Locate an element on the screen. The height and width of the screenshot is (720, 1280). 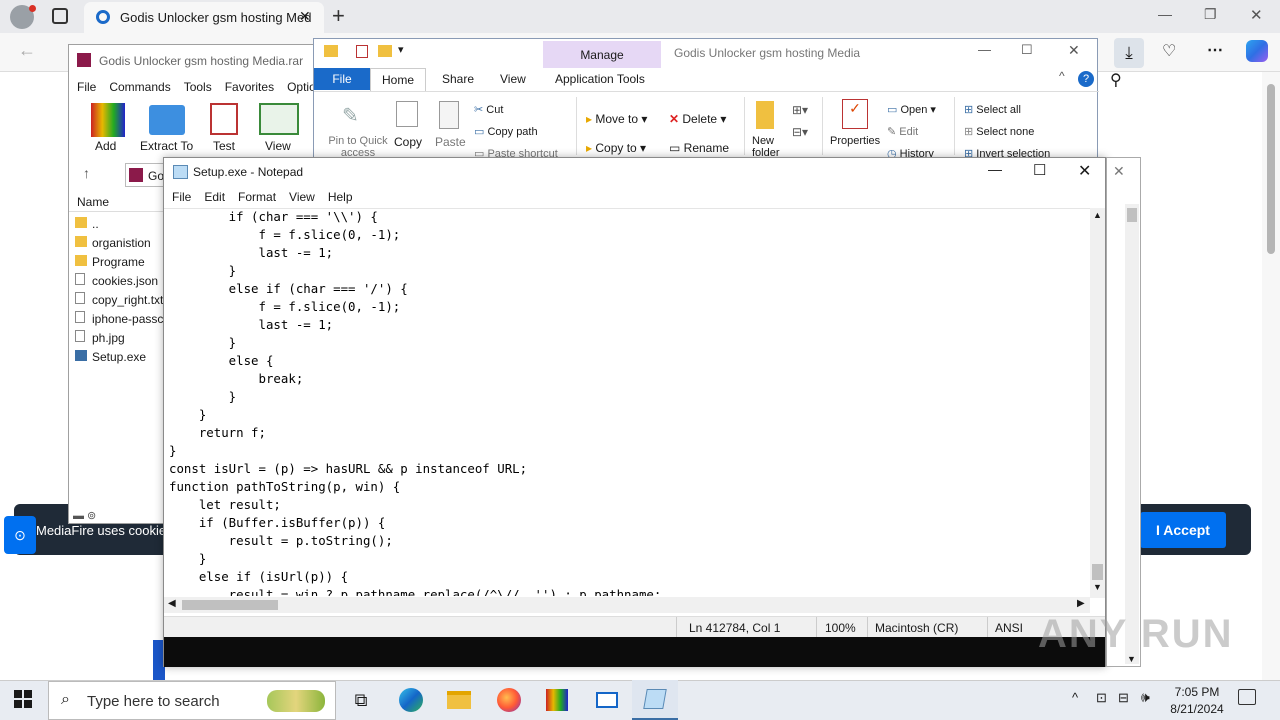
notifications-icon is located at coordinates (1247, 697).